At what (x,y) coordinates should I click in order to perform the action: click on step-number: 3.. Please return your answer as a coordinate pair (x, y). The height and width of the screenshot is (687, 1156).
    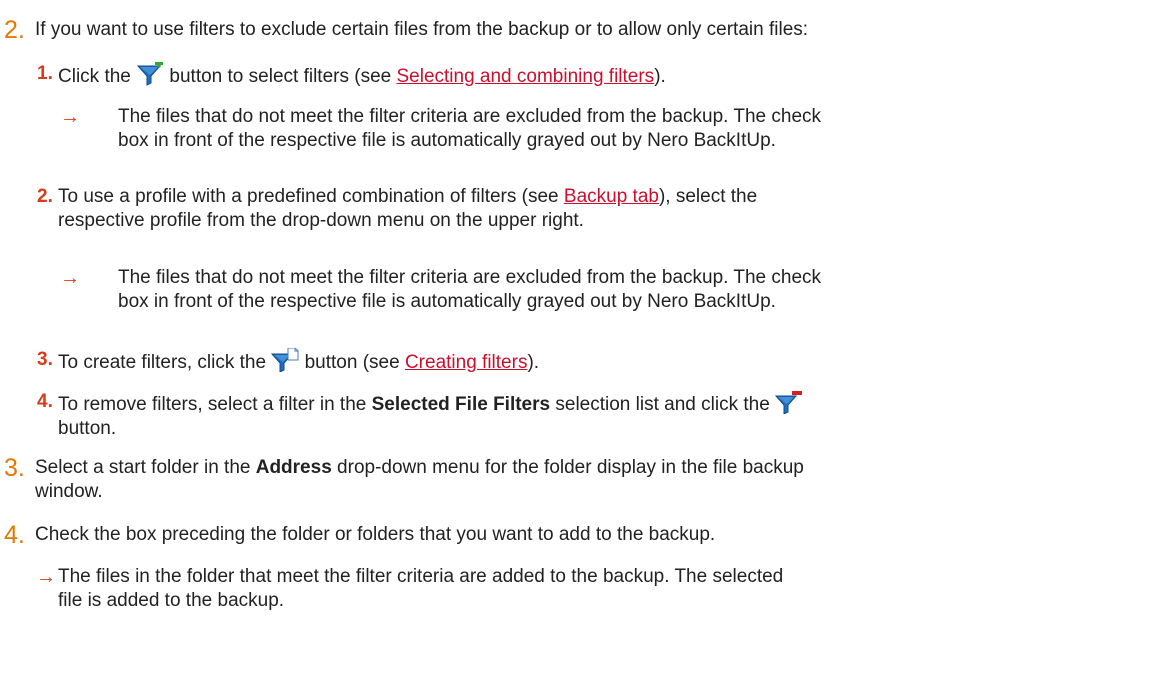
    Looking at the image, I should click on (14, 468).